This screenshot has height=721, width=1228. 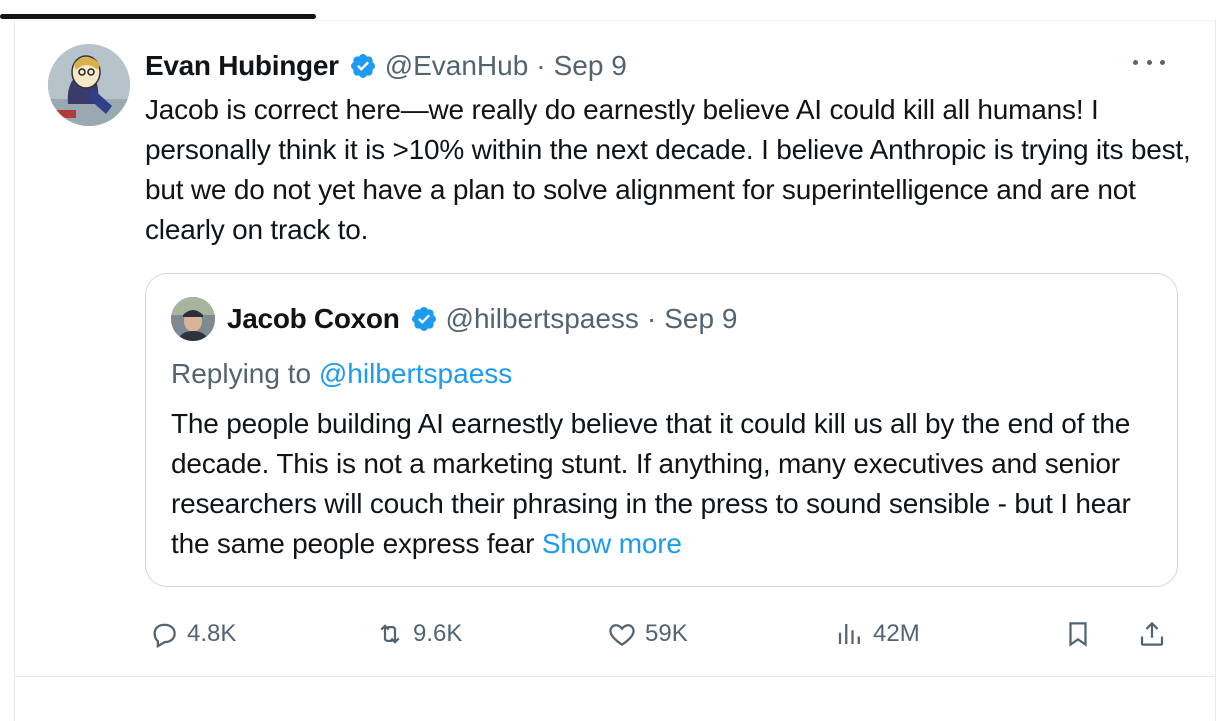 I want to click on divider, so click(x=614, y=676).